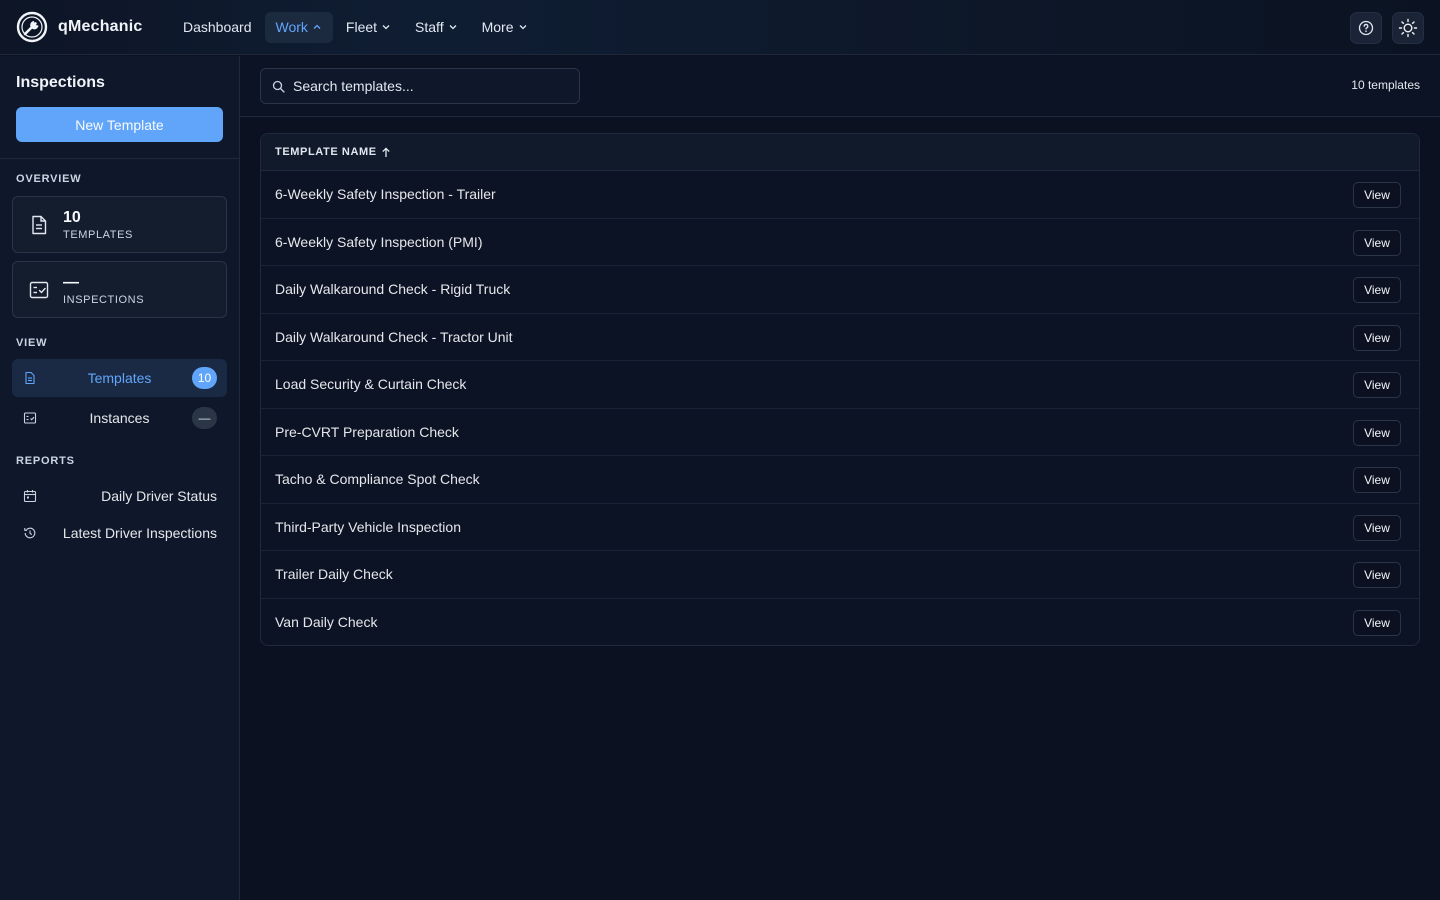 Image resolution: width=1440 pixels, height=900 pixels. What do you see at coordinates (361, 27) in the screenshot?
I see `nav-label: Fleet` at bounding box center [361, 27].